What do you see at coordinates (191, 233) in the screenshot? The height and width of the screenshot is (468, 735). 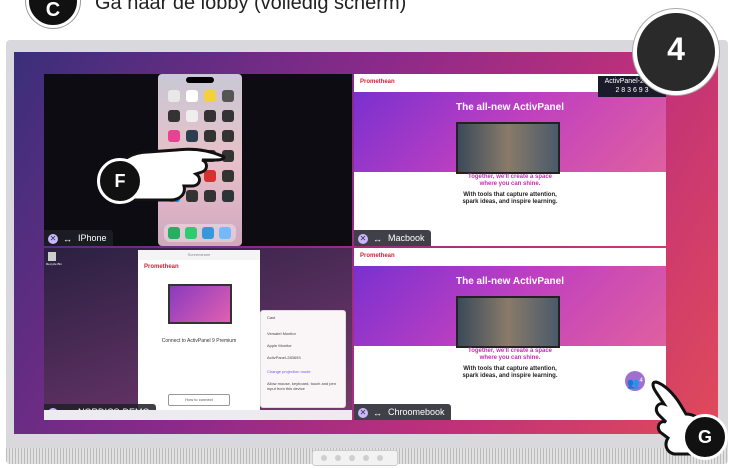 I see `messages-app-icon` at bounding box center [191, 233].